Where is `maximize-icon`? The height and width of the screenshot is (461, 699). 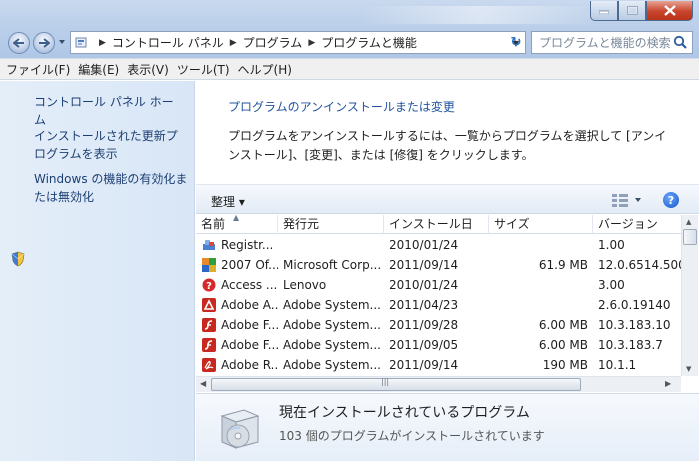
maximize-icon is located at coordinates (632, 10).